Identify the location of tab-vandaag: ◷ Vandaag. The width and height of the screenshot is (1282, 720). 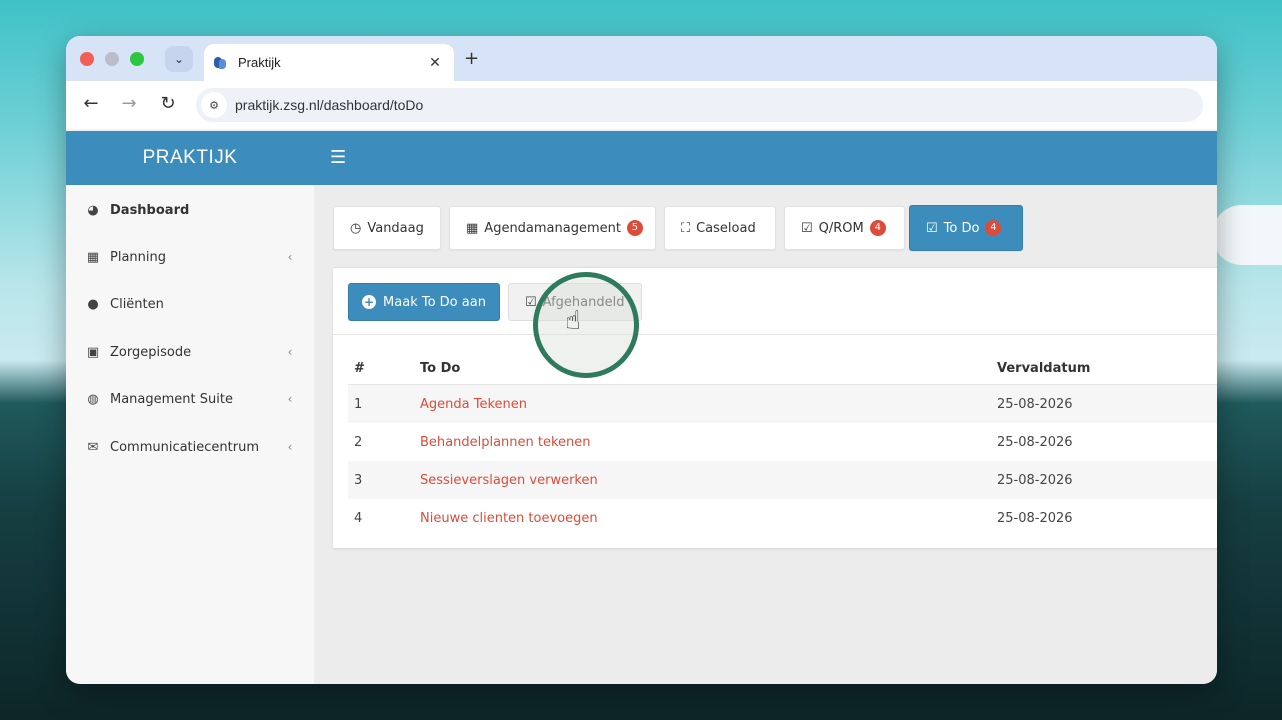
(387, 228).